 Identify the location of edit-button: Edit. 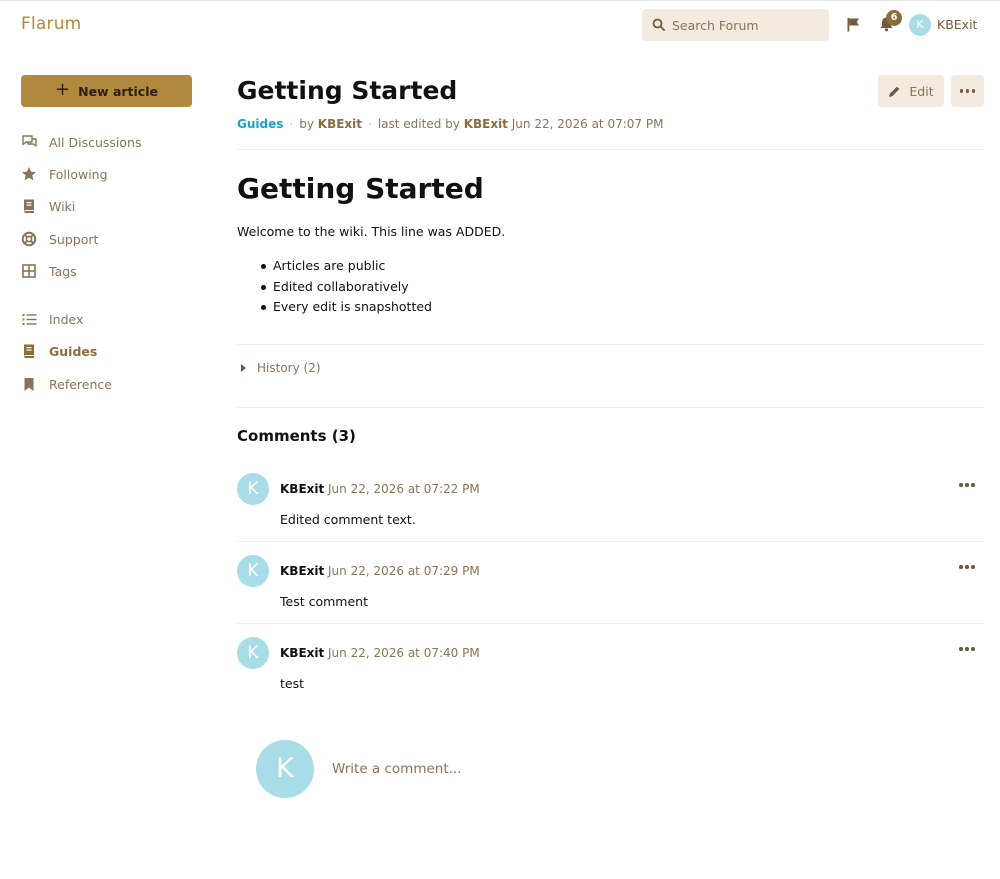
(911, 91).